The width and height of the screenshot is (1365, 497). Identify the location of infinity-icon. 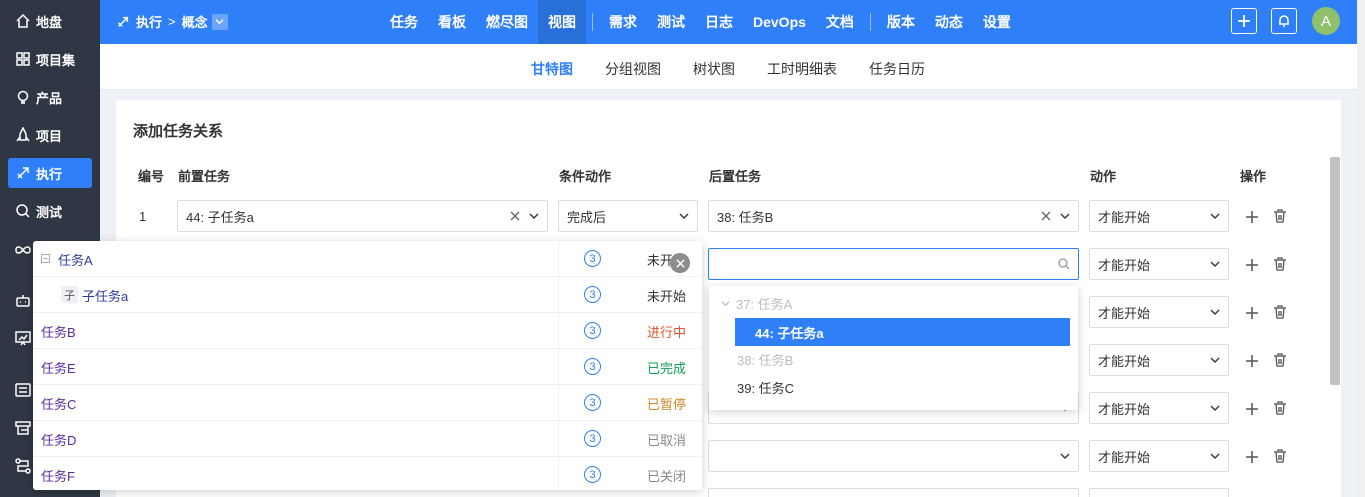
(23, 250).